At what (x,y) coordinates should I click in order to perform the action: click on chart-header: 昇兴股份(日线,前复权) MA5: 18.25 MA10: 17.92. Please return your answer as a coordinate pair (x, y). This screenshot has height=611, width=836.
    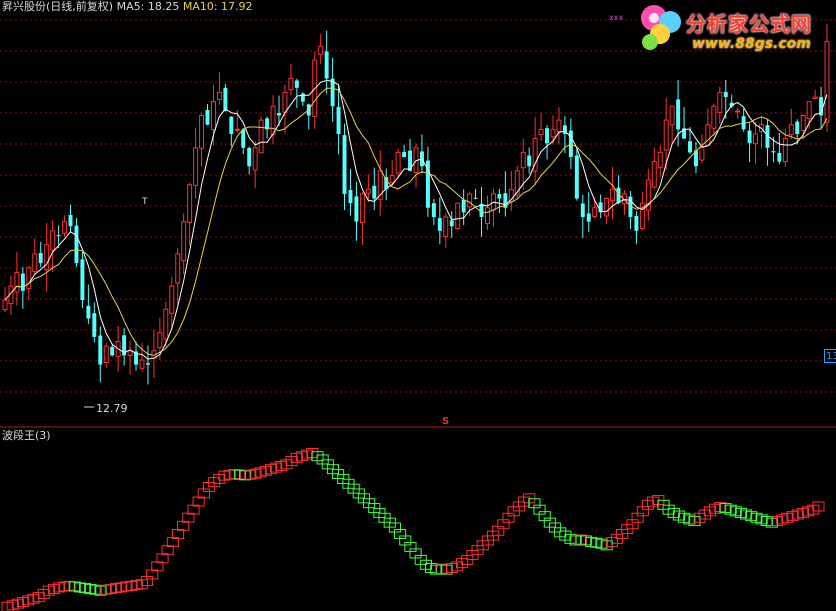
    Looking at the image, I should click on (127, 6).